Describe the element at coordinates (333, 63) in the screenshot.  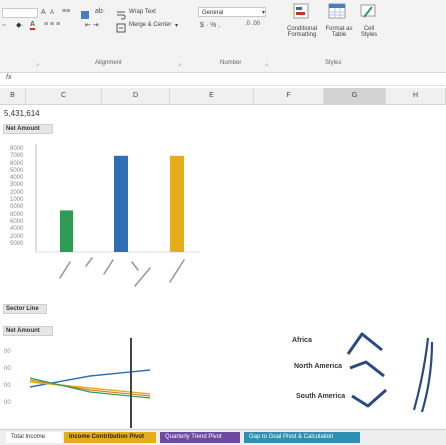
I see `styles-group-label: Styles` at that location.